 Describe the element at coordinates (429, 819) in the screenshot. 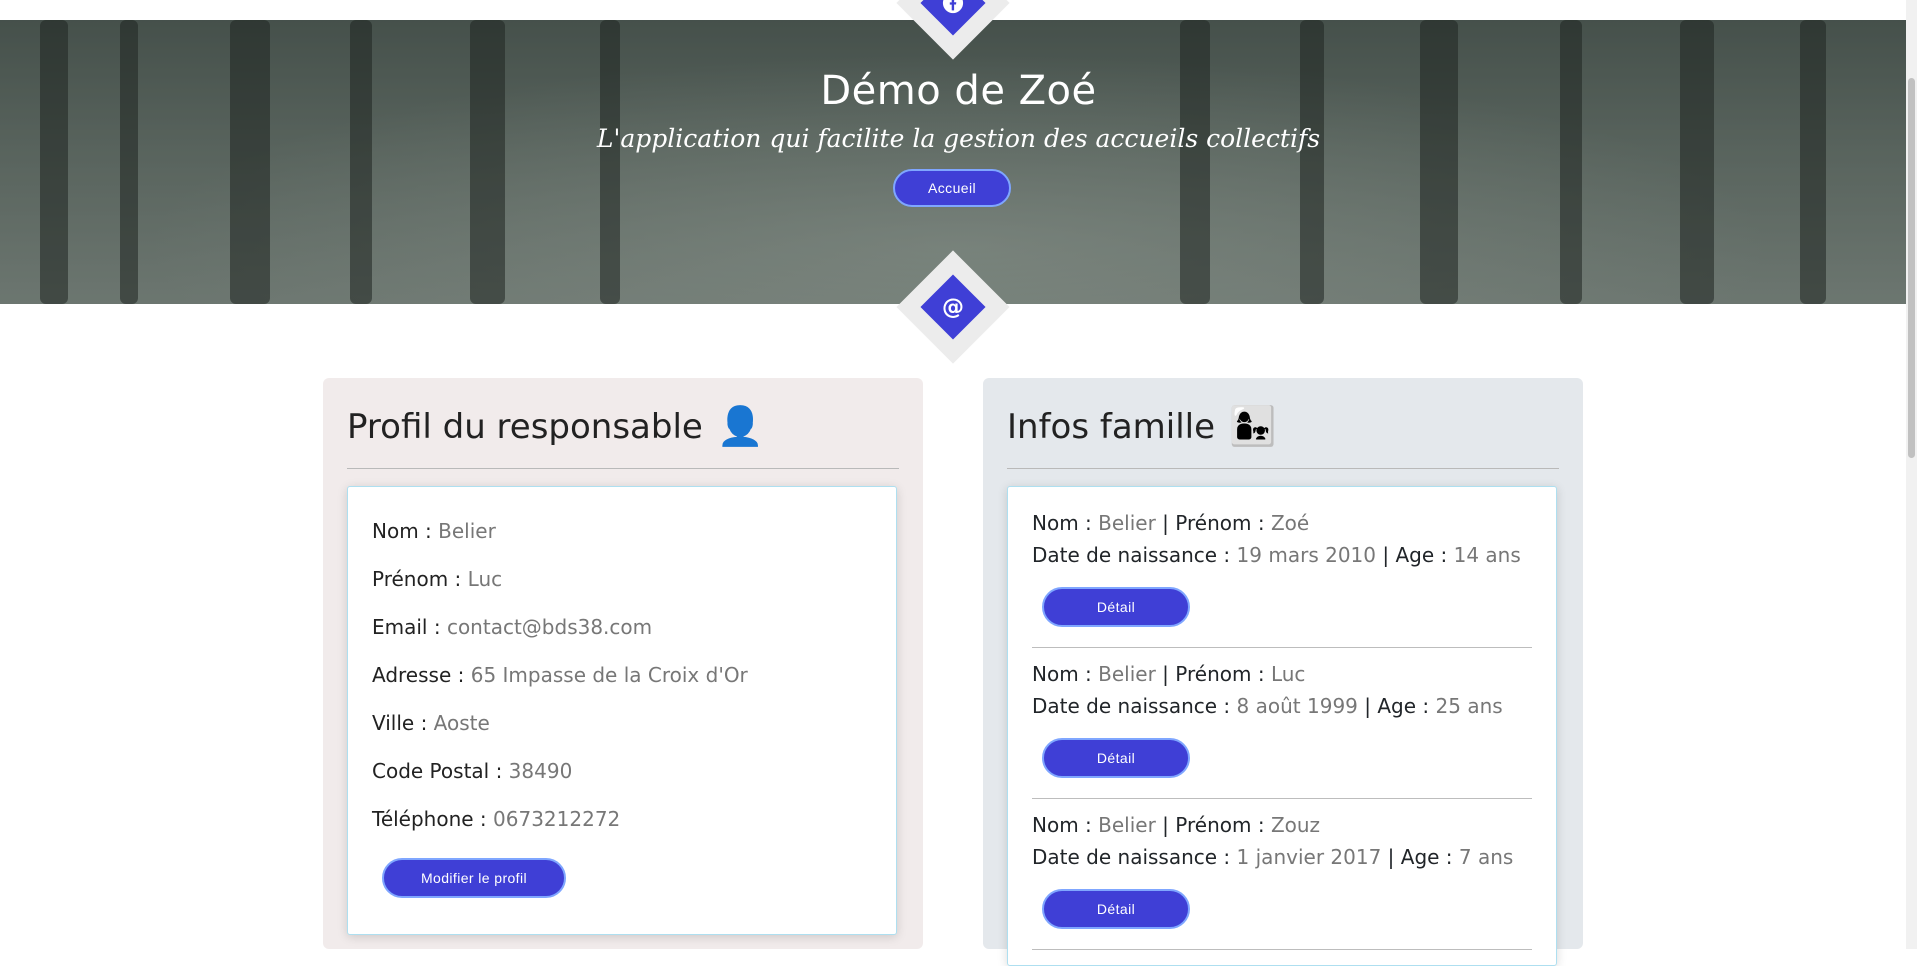

I see `field-label: Téléphone :` at that location.